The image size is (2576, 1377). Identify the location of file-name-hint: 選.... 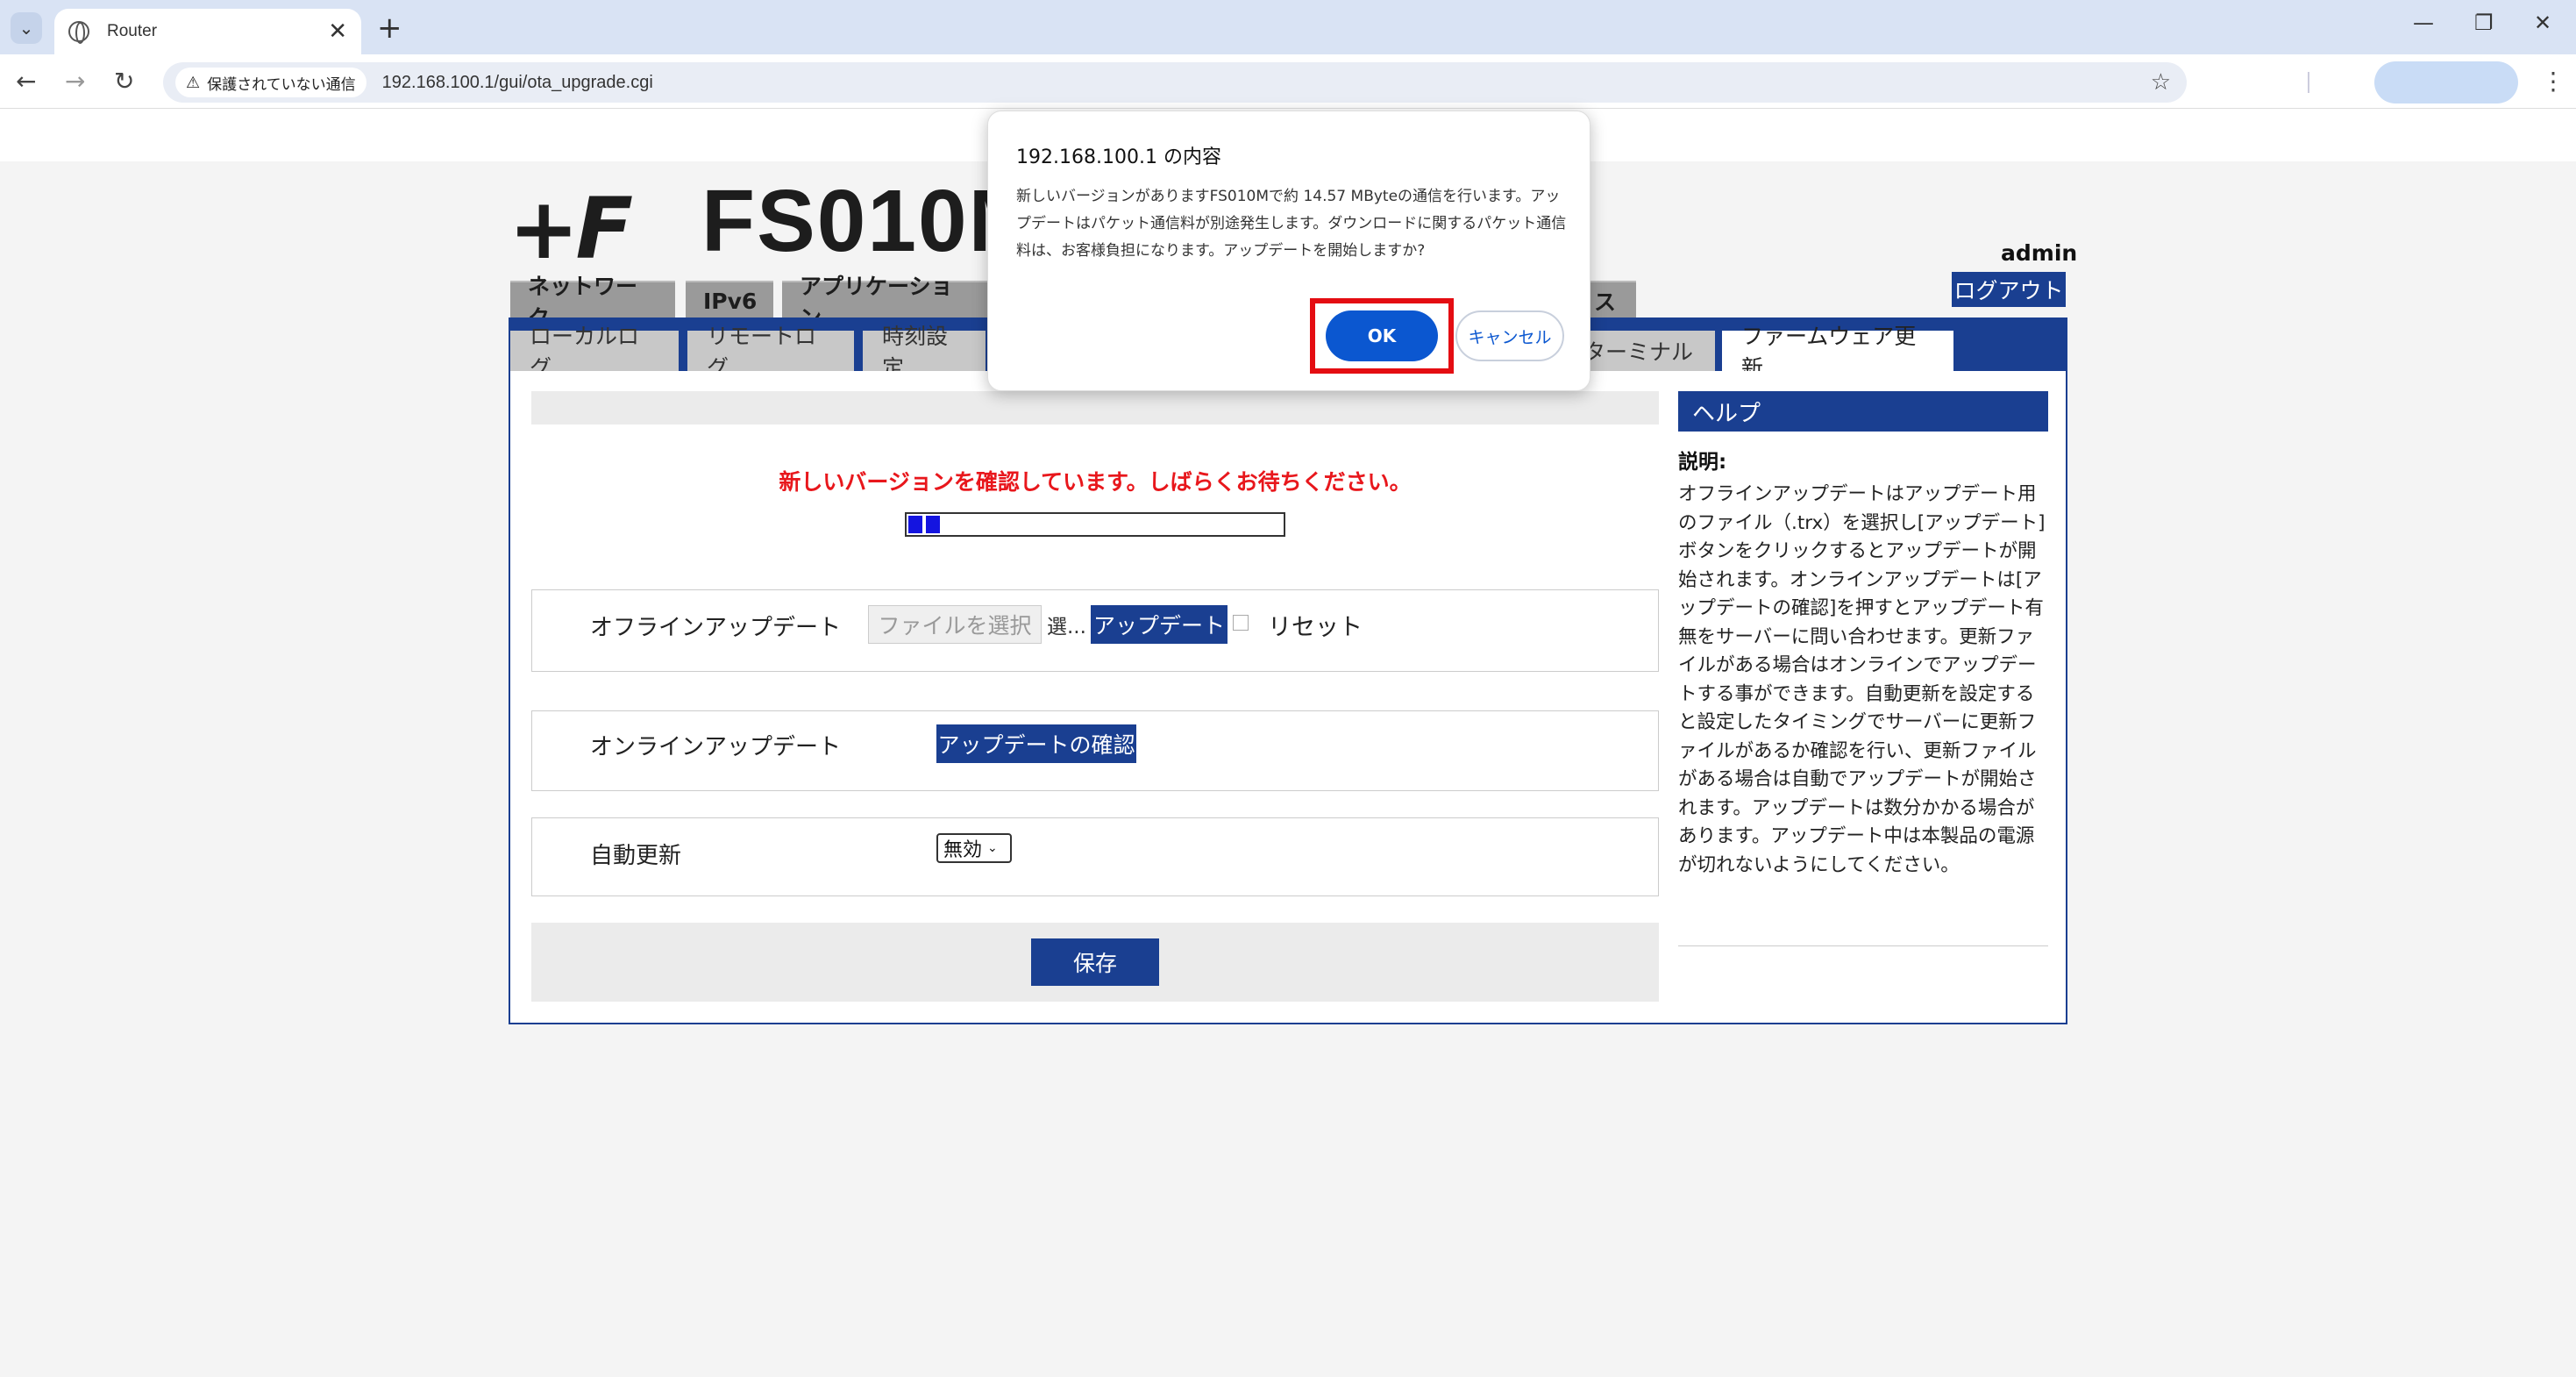
(1066, 627).